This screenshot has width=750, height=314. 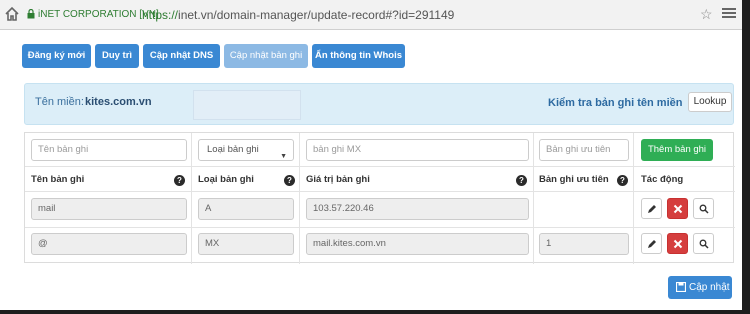 What do you see at coordinates (662, 179) in the screenshot?
I see `header-action: Tác động` at bounding box center [662, 179].